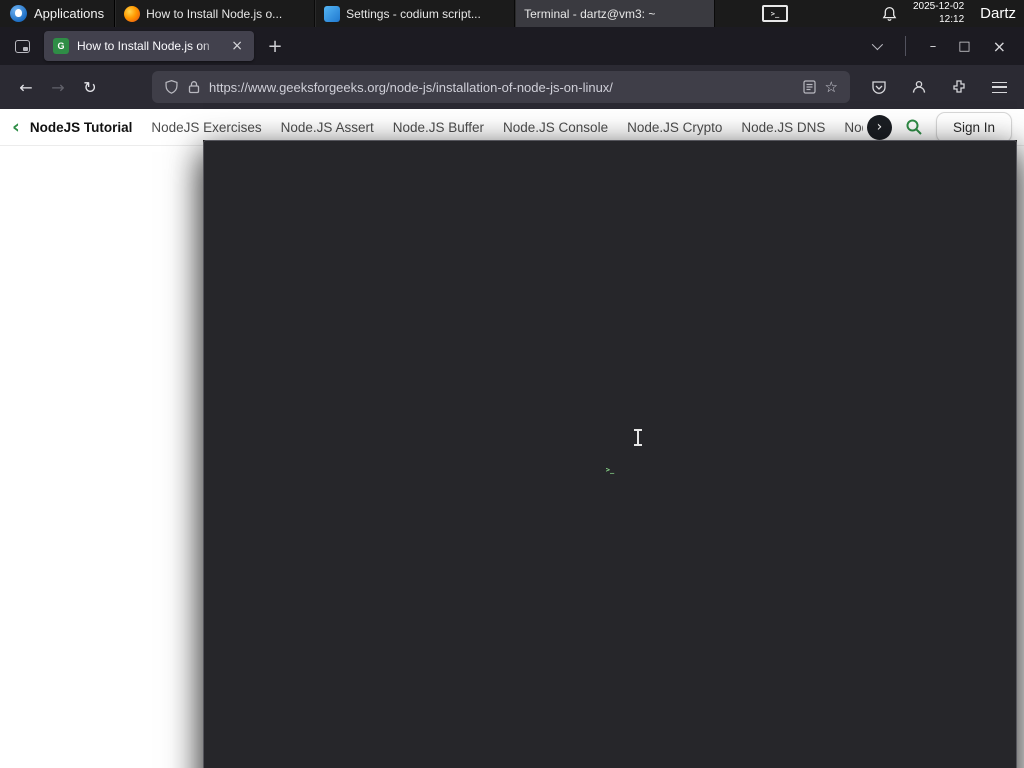  What do you see at coordinates (512, 46) in the screenshot?
I see `tab-strip: G How to Install Node.js on × + – □ ×` at bounding box center [512, 46].